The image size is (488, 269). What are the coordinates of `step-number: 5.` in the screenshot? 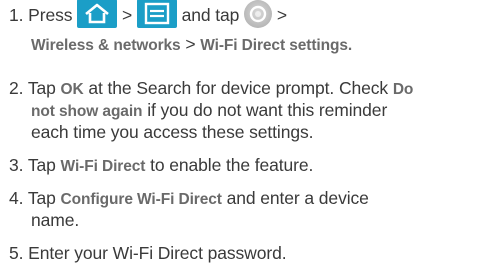 It's located at (16, 253).